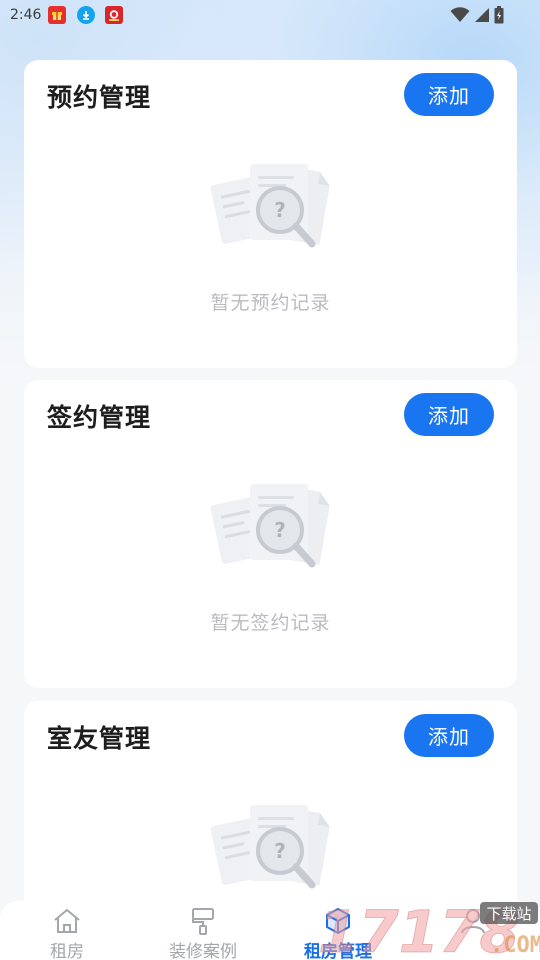 The image size is (540, 960). I want to click on add-appointment-button: 添加, so click(449, 94).